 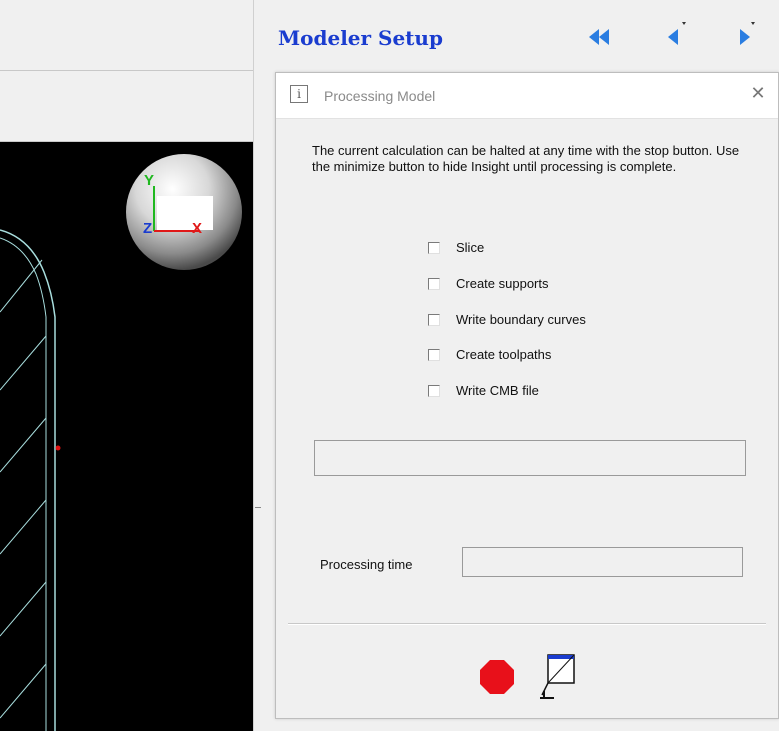 What do you see at coordinates (380, 96) in the screenshot?
I see `dialog-title: Processing Model` at bounding box center [380, 96].